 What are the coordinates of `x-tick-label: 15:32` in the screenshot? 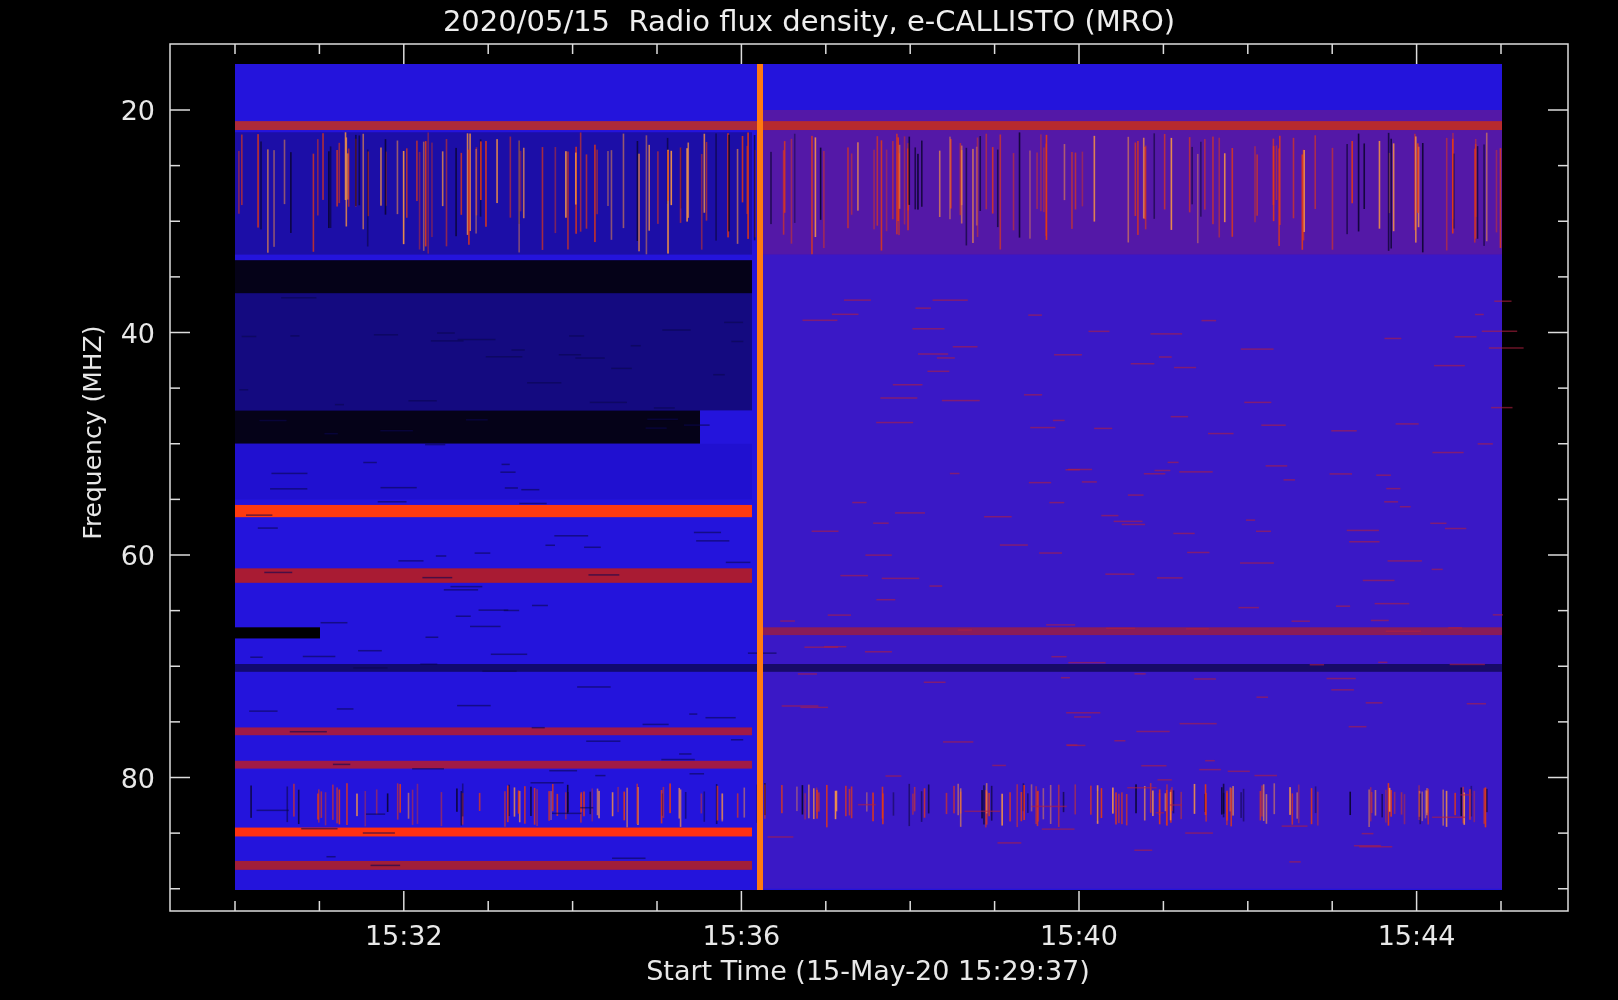 It's located at (403, 935).